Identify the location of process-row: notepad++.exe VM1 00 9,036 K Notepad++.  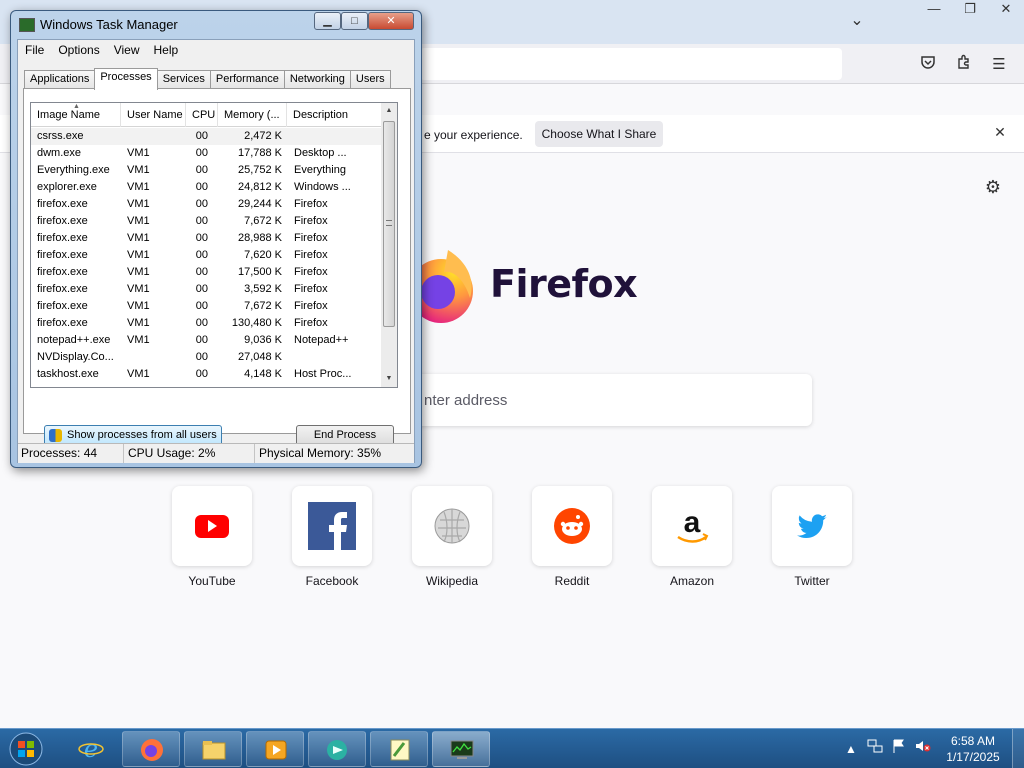
(206, 340).